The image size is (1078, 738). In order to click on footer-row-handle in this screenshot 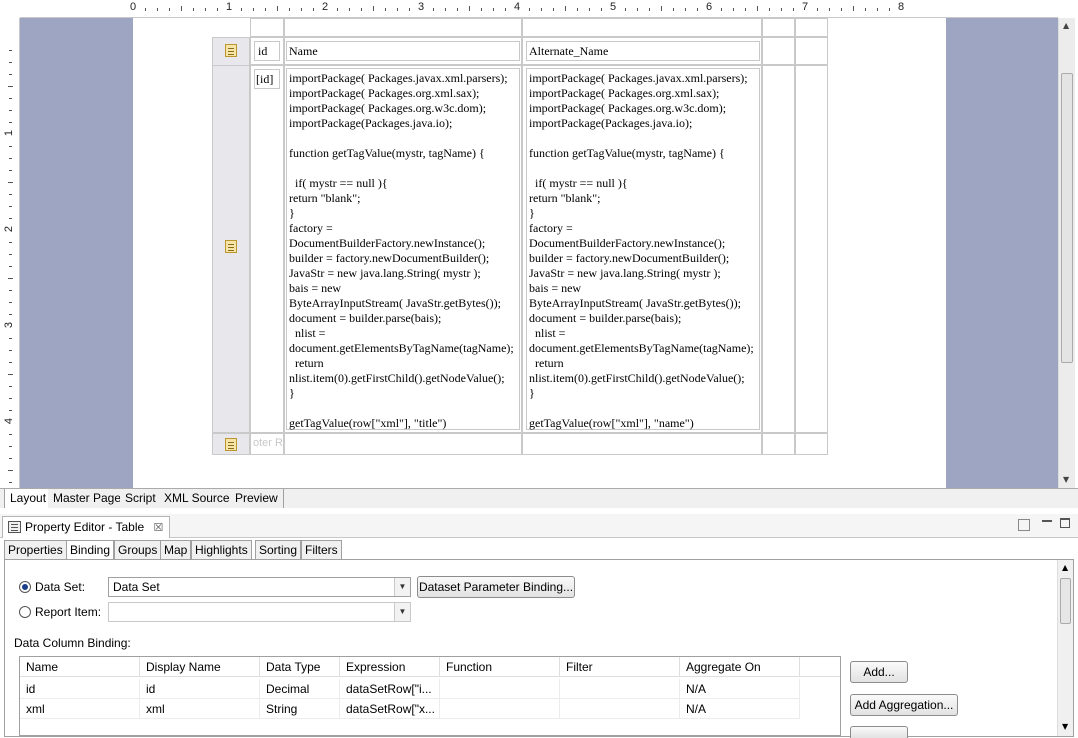, I will do `click(231, 444)`.